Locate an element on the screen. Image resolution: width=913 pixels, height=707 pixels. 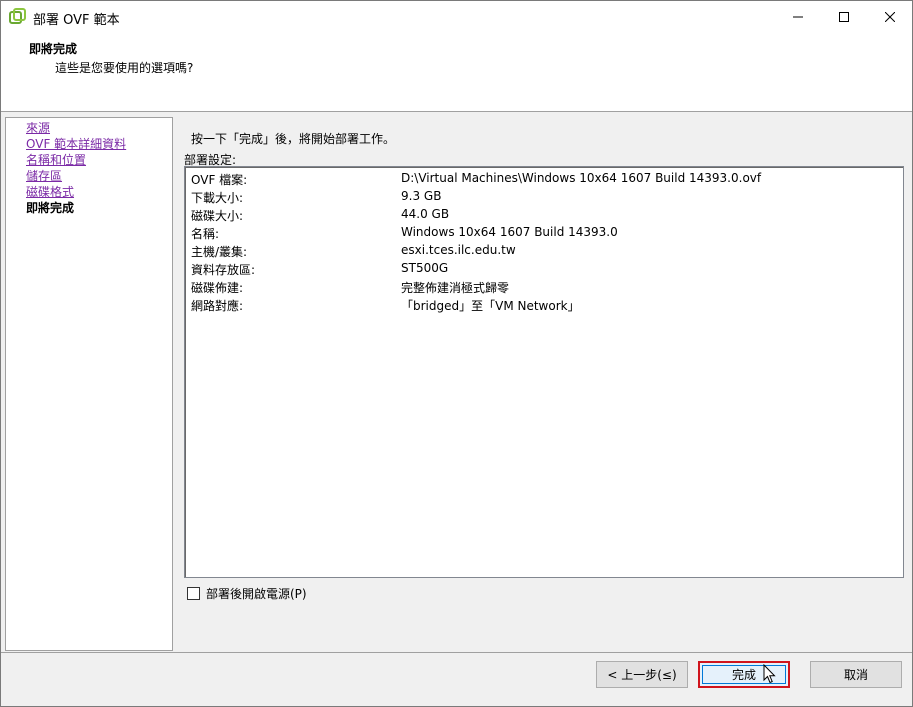
setting-key: 資料存放區: is located at coordinates (223, 270).